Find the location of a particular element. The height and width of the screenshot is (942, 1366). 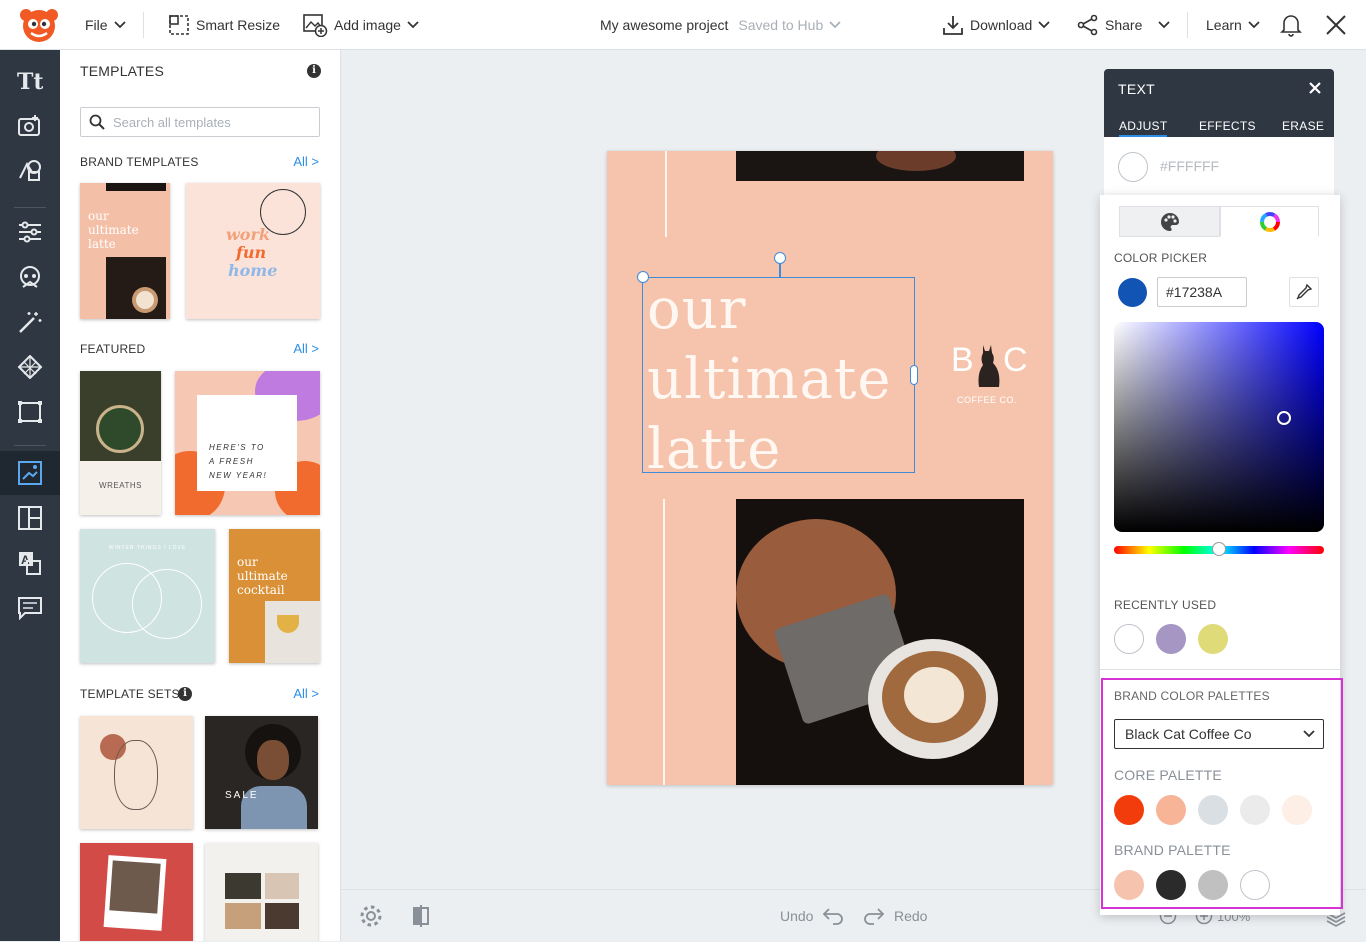

decorative-line is located at coordinates (664, 642).